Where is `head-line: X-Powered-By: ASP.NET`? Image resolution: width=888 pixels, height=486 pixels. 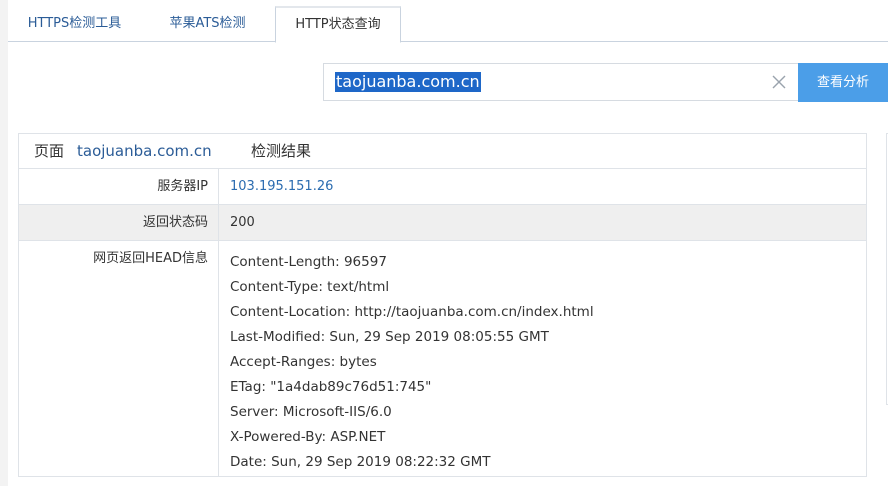 head-line: X-Powered-By: ASP.NET is located at coordinates (308, 437).